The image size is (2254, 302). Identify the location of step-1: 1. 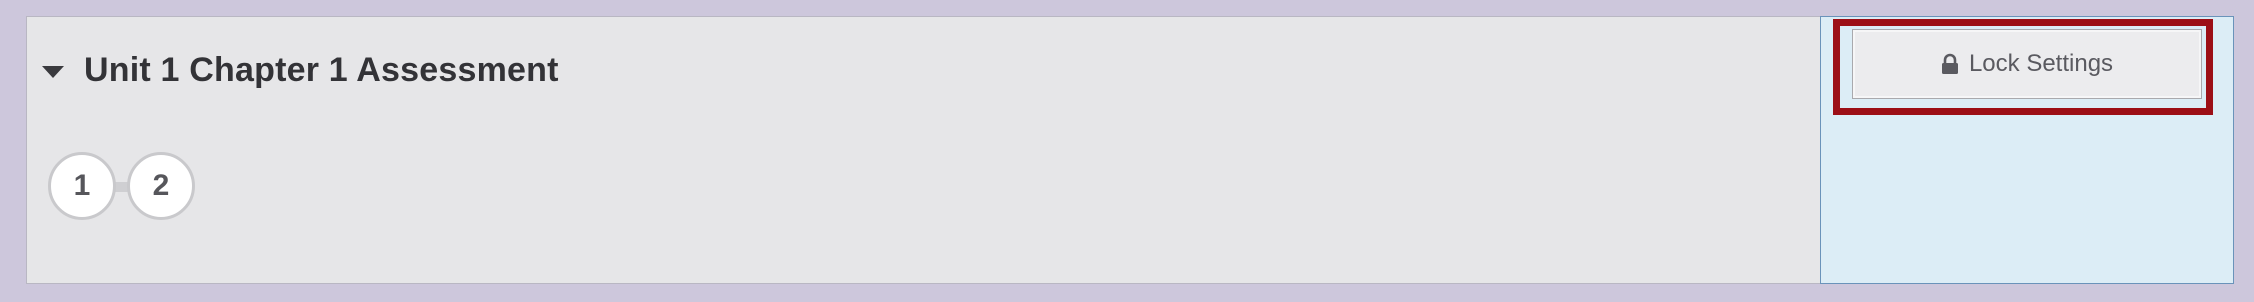
(82, 186).